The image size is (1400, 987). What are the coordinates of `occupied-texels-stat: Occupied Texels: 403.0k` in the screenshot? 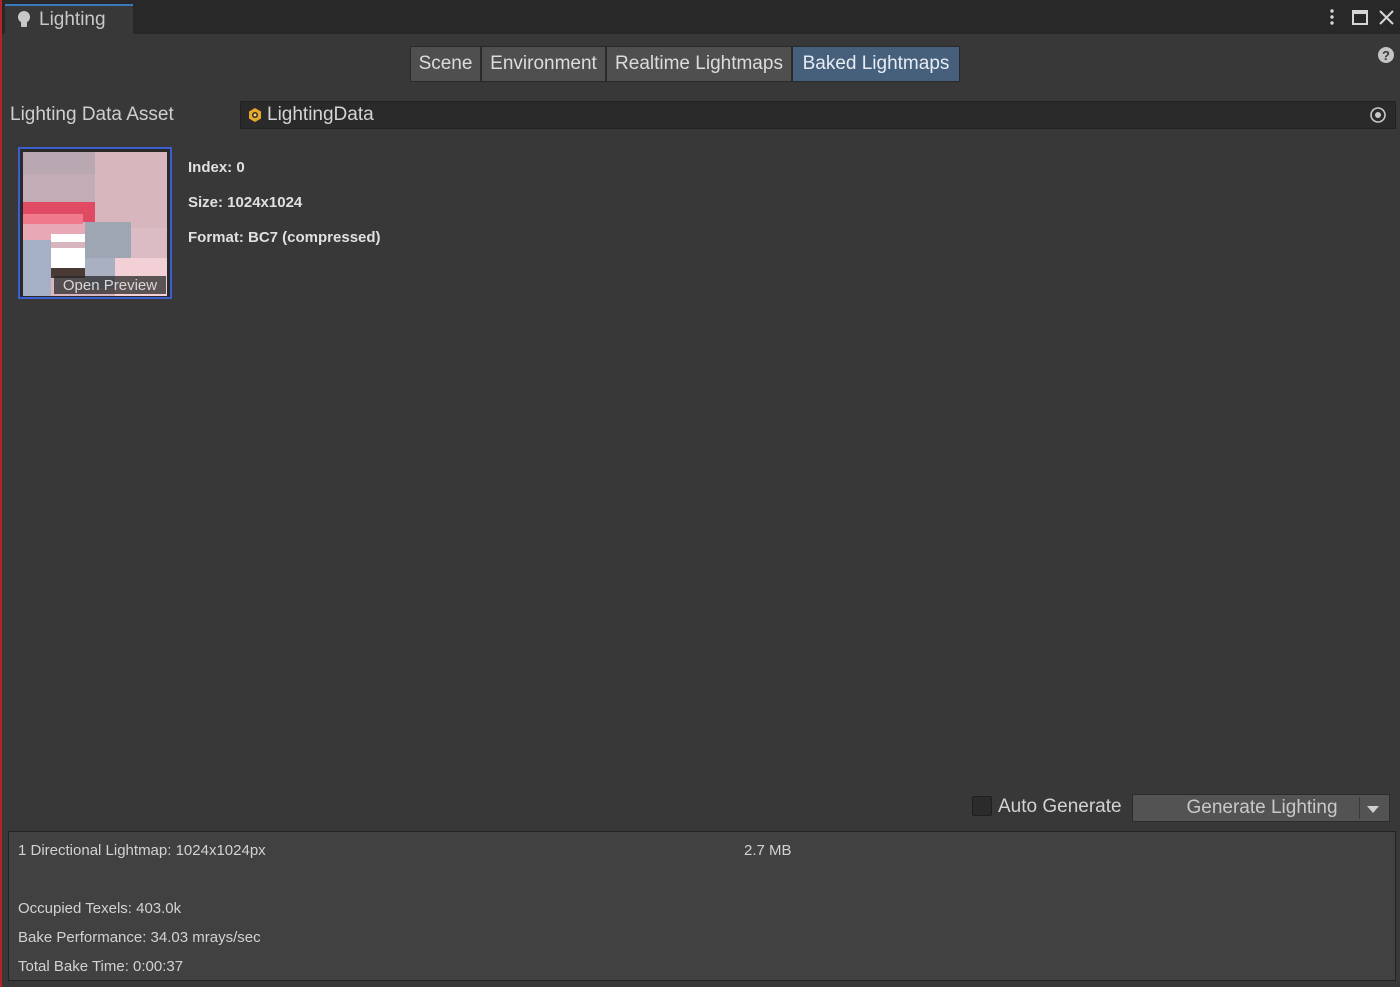 It's located at (100, 908).